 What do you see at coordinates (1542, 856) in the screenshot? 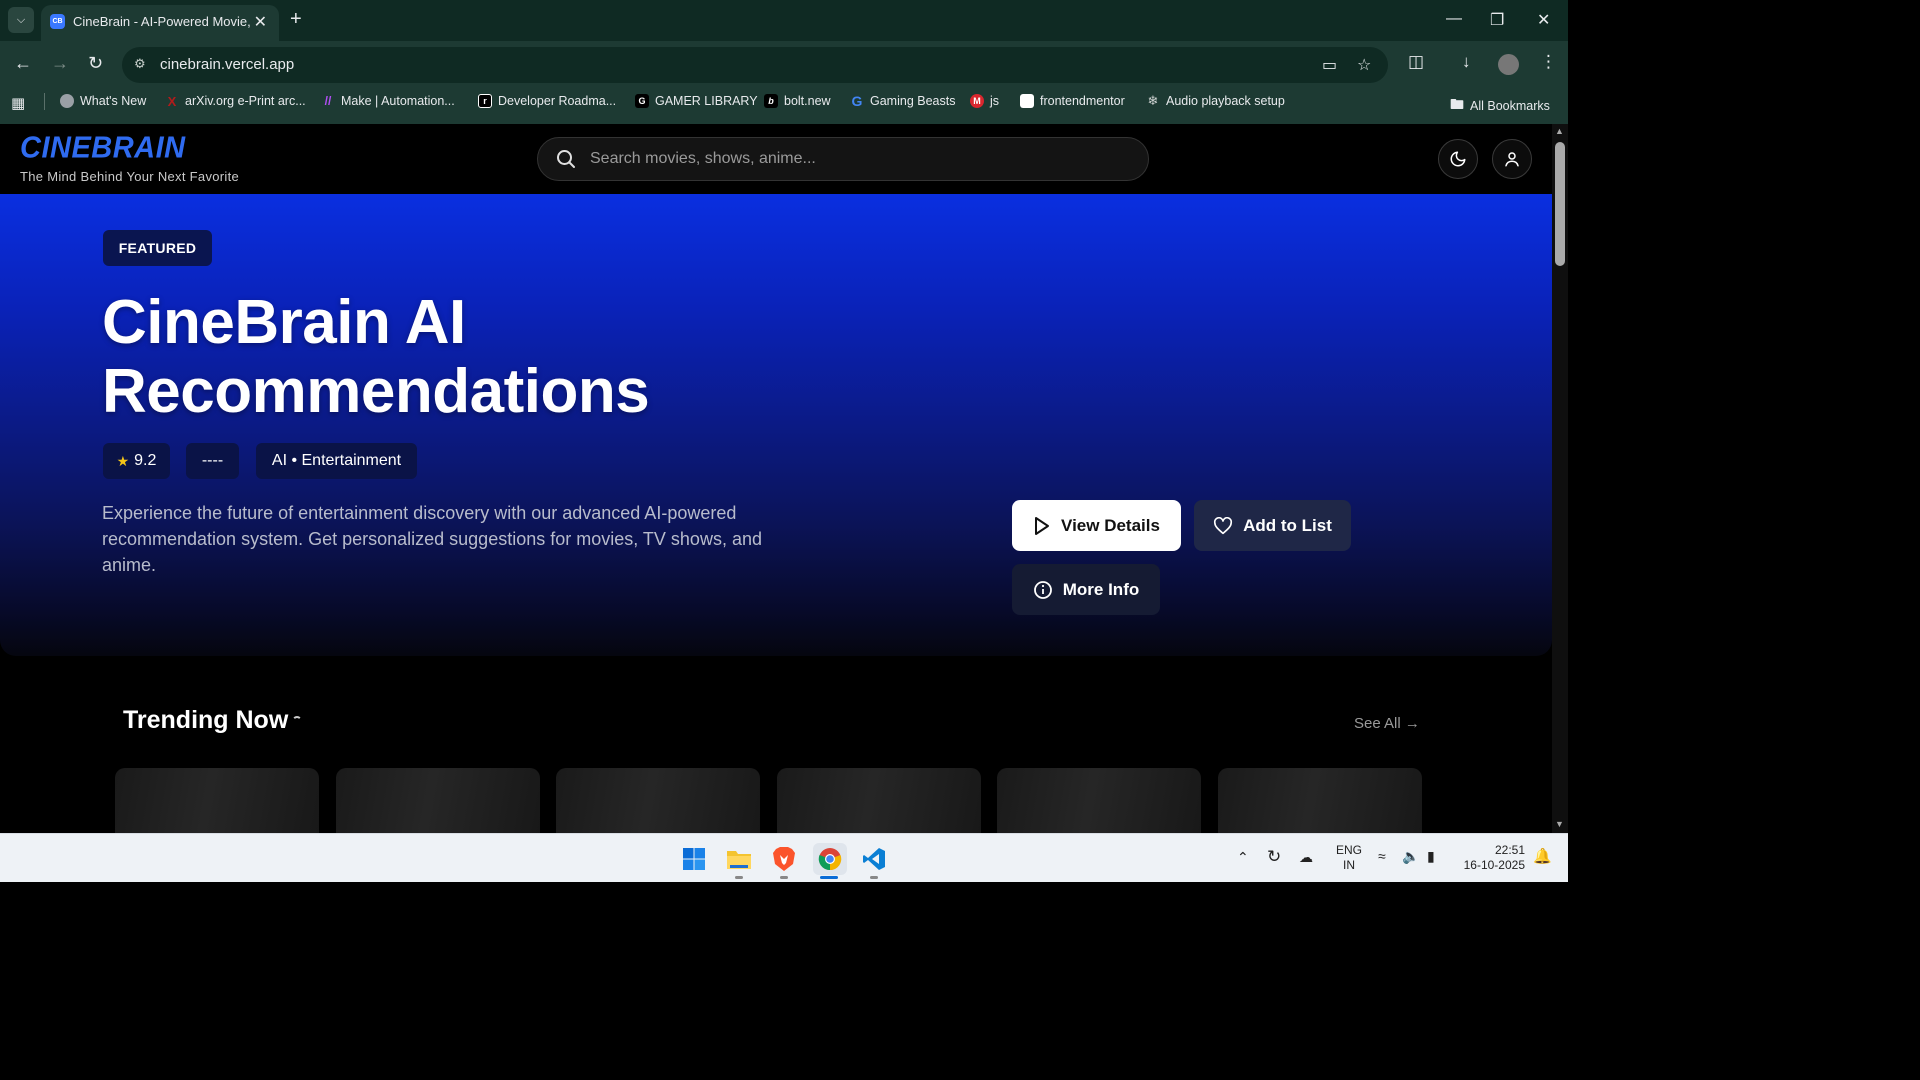
I see `notification-bell-icon: 🔔` at bounding box center [1542, 856].